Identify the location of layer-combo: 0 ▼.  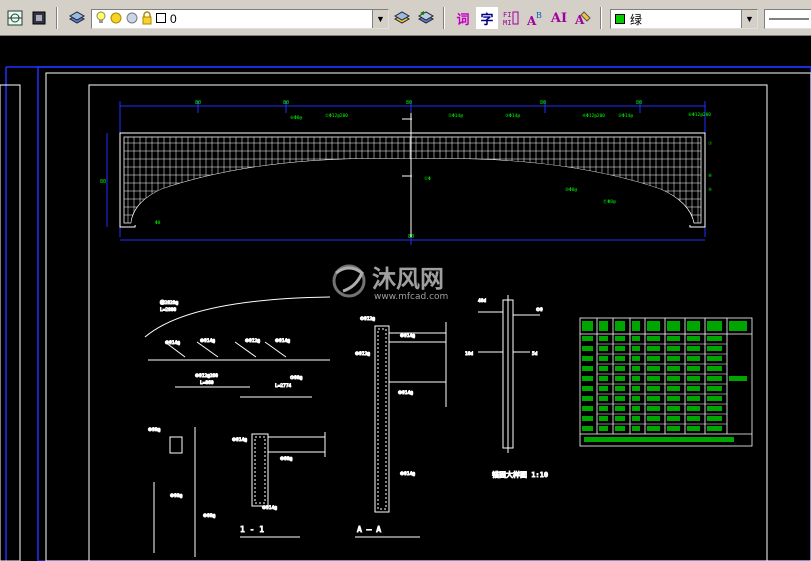
(240, 19).